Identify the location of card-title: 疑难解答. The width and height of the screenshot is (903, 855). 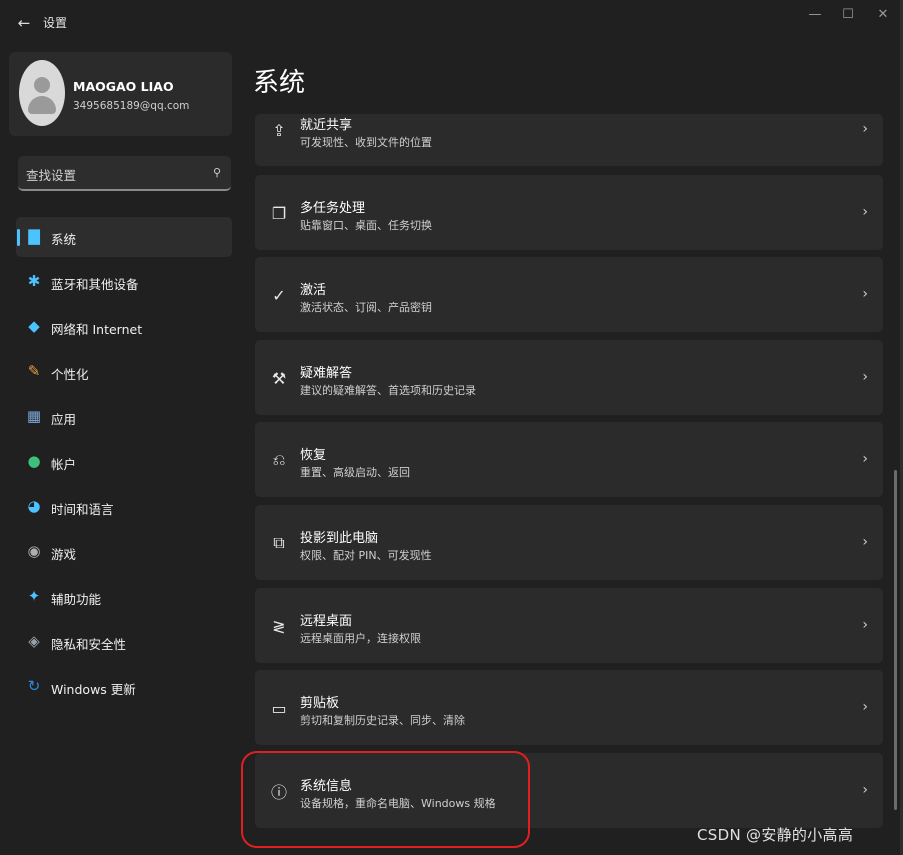
(326, 373).